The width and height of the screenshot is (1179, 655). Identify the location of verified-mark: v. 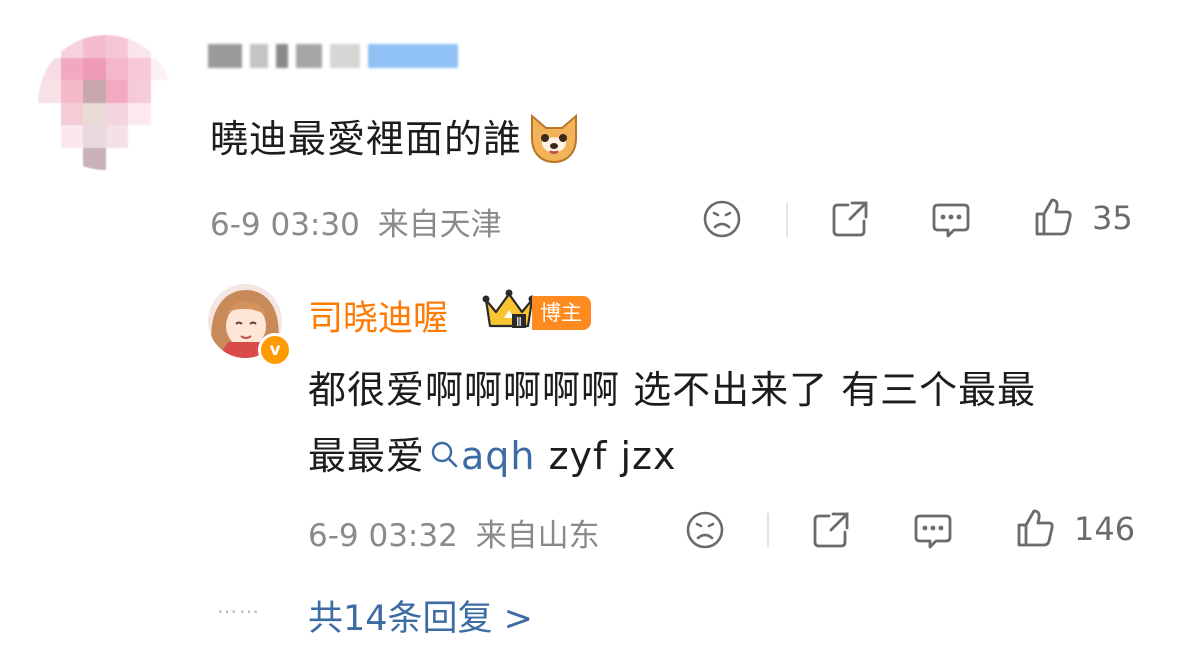
(275, 350).